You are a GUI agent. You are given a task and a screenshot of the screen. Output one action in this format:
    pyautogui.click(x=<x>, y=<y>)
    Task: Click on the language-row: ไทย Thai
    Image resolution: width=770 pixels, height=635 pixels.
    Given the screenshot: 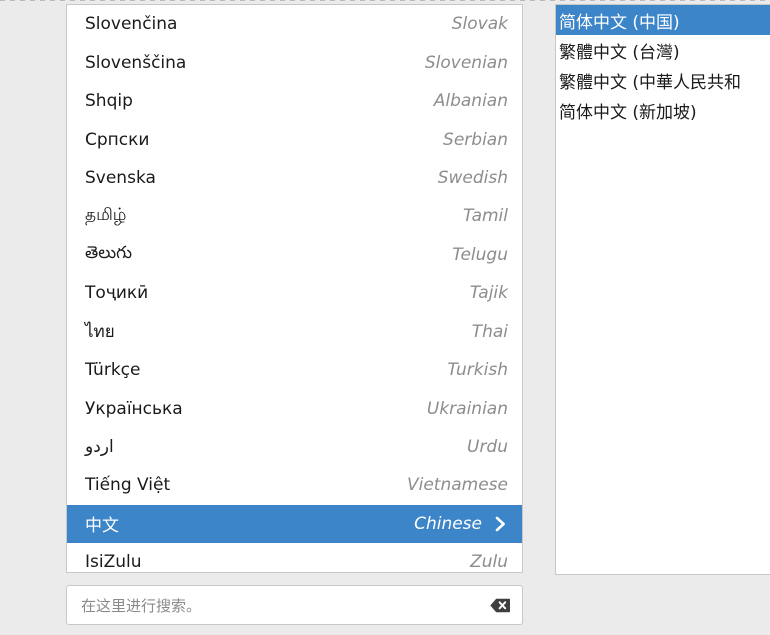 What is the action you would take?
    pyautogui.click(x=294, y=332)
    